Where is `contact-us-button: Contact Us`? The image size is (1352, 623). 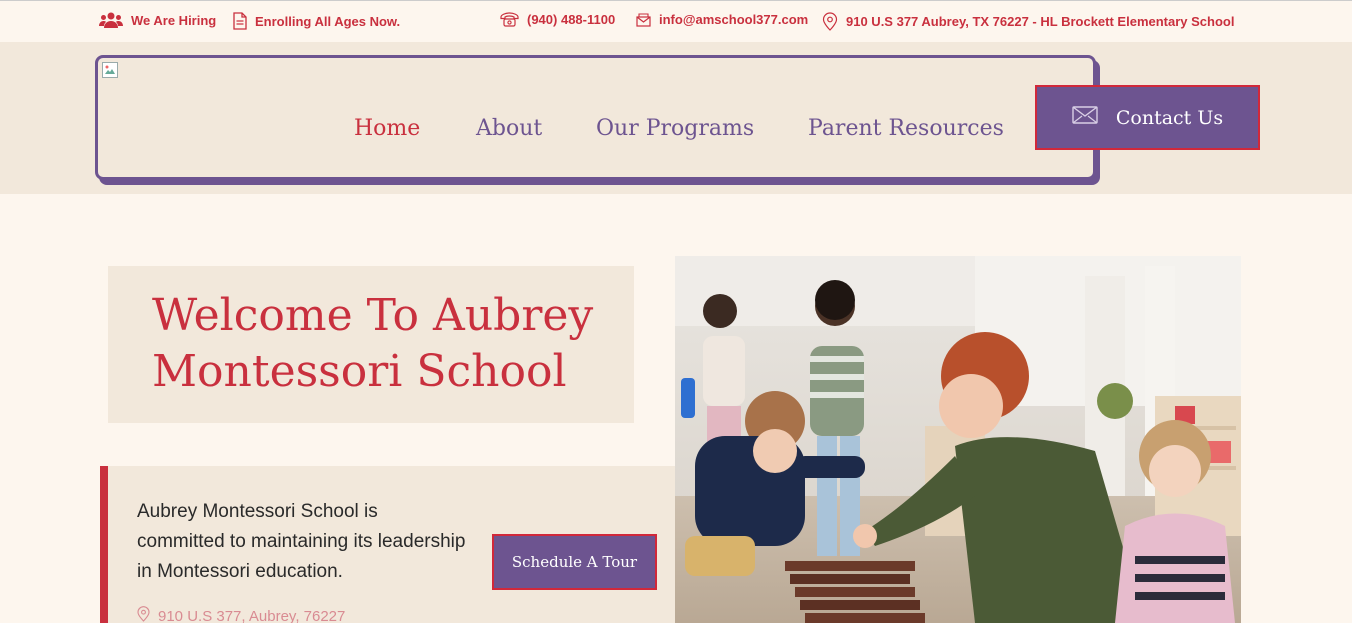 contact-us-button: Contact Us is located at coordinates (1147, 117).